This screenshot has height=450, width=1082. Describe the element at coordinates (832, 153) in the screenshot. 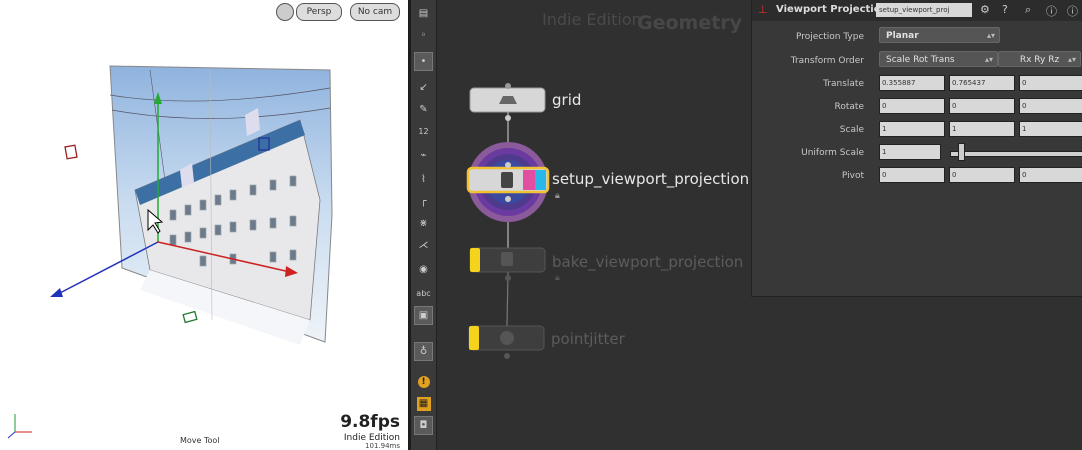

I see `param-label-uniform-scale: Uniform Scale` at that location.